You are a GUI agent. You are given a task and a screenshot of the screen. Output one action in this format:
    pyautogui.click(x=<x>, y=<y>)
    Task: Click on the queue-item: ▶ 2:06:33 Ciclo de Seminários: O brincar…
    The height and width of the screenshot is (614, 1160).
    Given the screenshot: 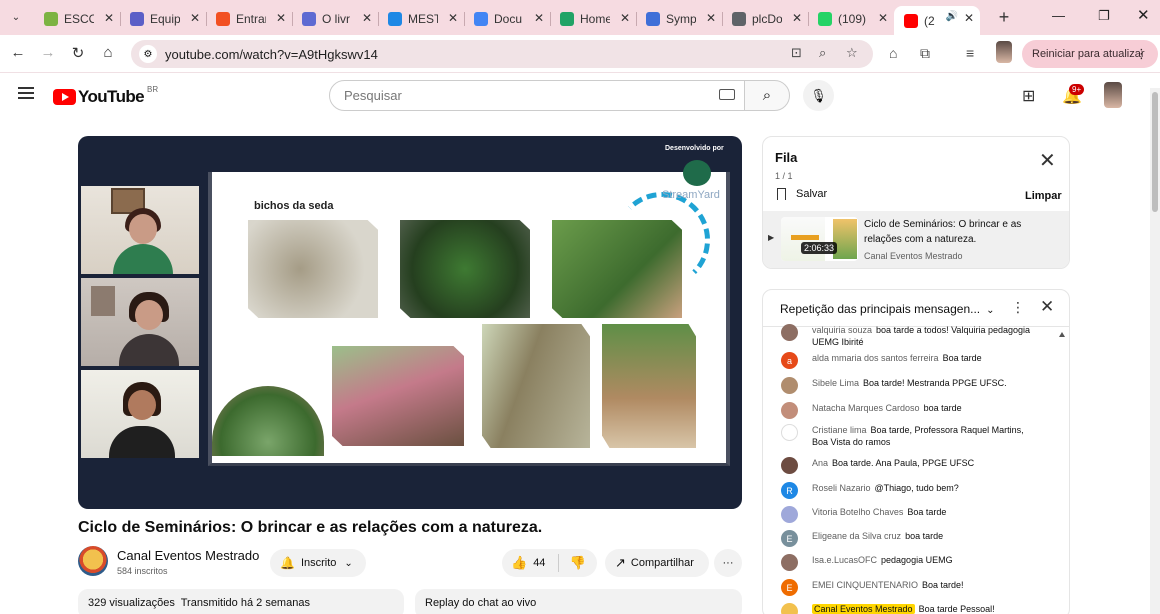 What is the action you would take?
    pyautogui.click(x=916, y=239)
    